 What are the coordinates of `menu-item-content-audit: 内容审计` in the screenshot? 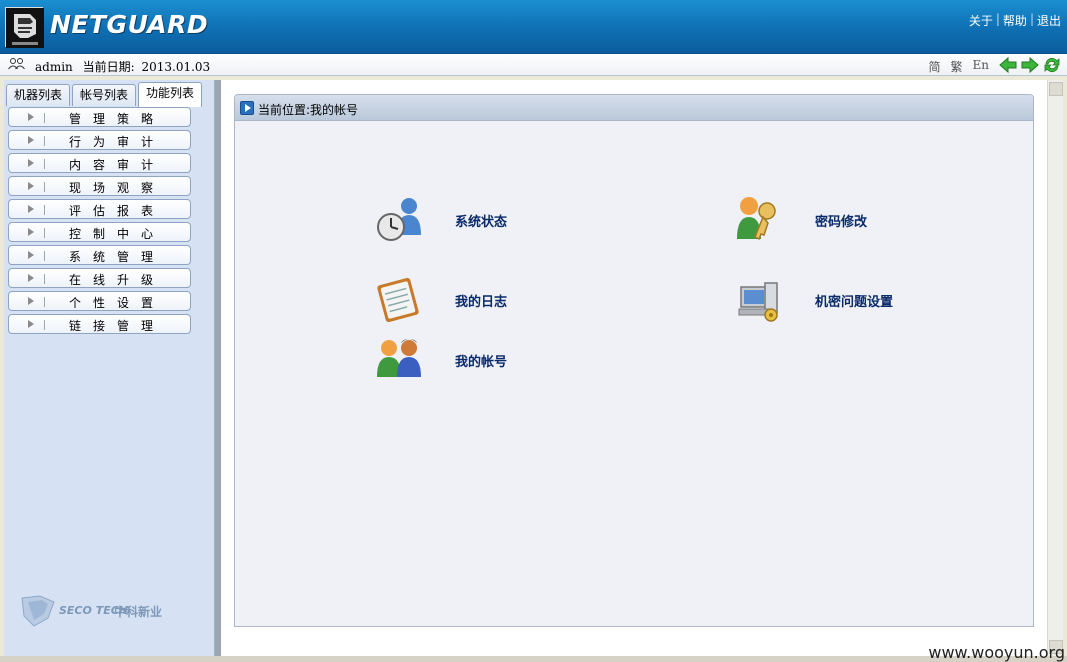 It's located at (99, 163).